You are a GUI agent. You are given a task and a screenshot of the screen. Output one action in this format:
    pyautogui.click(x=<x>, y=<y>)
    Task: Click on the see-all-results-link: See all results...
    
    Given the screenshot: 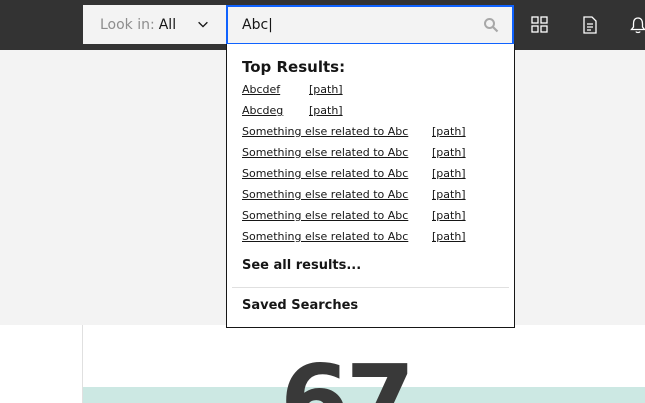 What is the action you would take?
    pyautogui.click(x=301, y=265)
    